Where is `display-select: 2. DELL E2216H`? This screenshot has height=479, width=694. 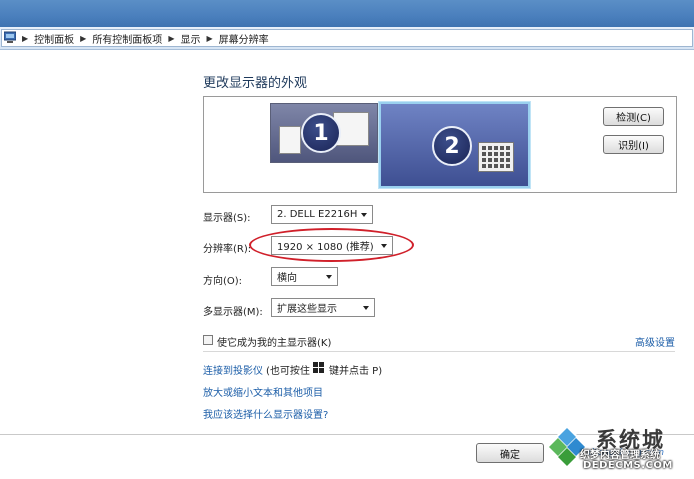 display-select: 2. DELL E2216H is located at coordinates (322, 214).